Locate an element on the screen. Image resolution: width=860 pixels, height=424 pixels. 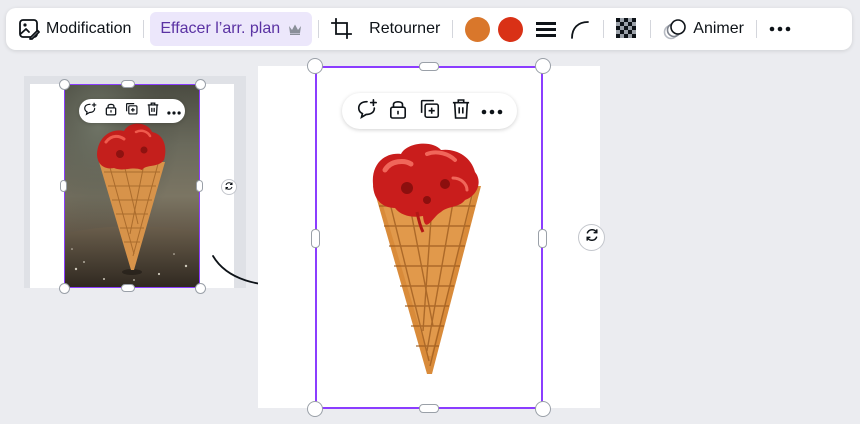
border-style-icon is located at coordinates (546, 29).